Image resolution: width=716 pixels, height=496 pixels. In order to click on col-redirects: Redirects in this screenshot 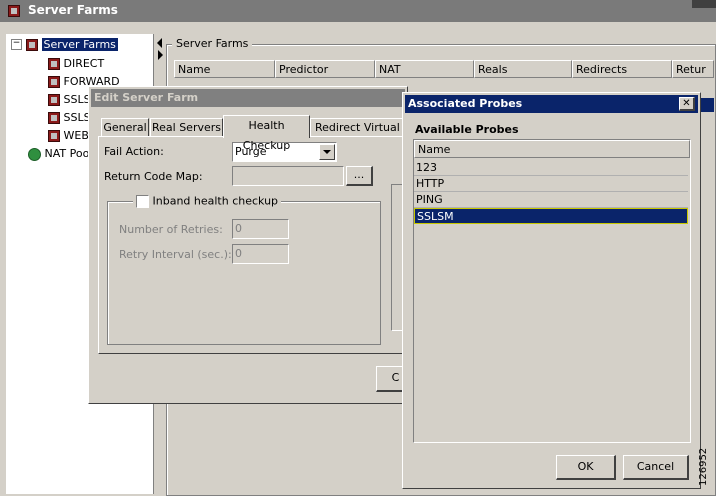, I will do `click(622, 69)`.